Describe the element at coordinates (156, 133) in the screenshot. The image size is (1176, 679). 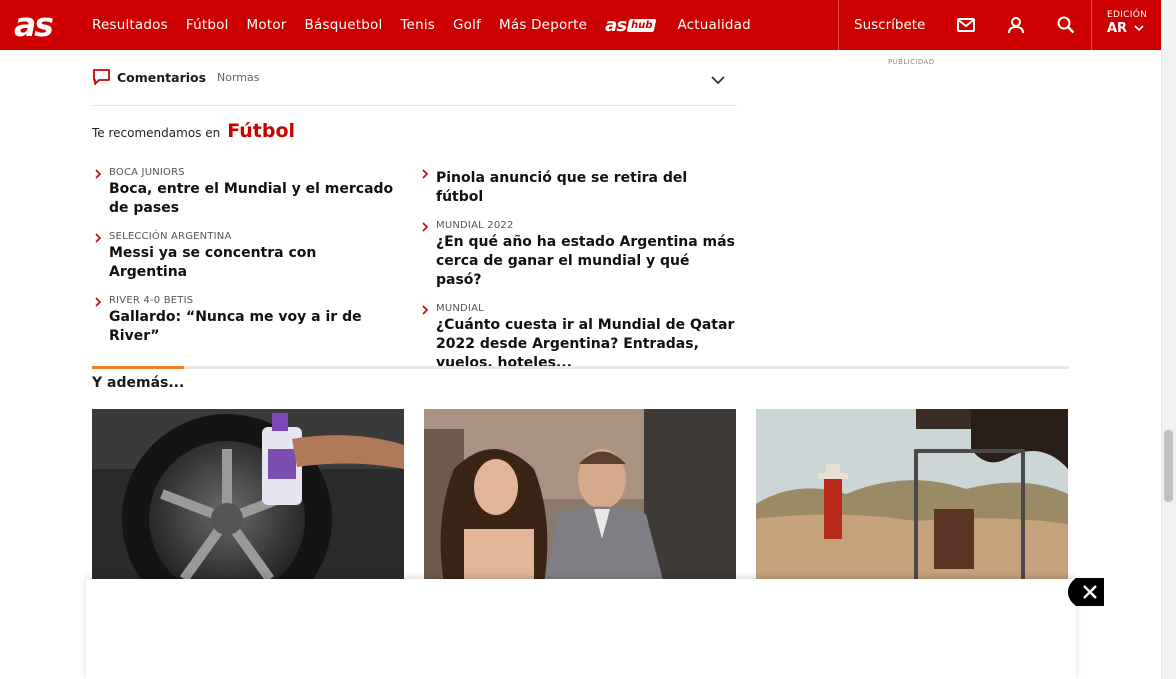
I see `recommended-prefix: Te recomendamos en` at that location.